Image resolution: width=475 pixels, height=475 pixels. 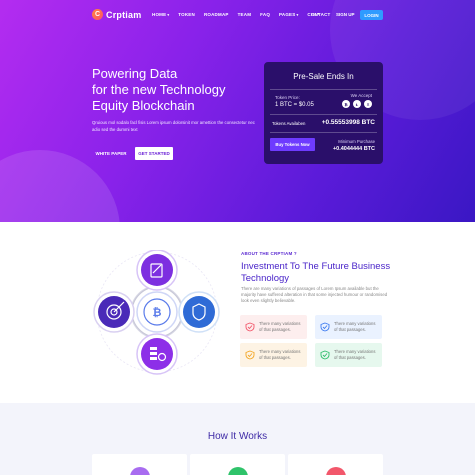 I want to click on nav-item-faq: FAQ, so click(x=265, y=14).